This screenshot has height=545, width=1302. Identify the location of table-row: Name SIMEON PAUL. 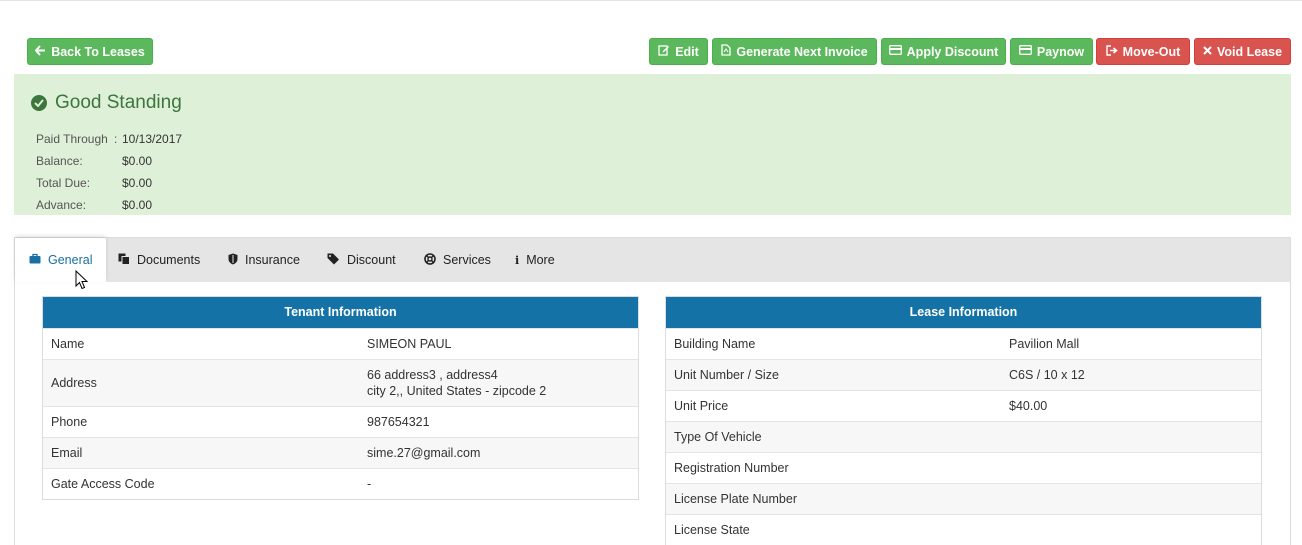
(340, 343).